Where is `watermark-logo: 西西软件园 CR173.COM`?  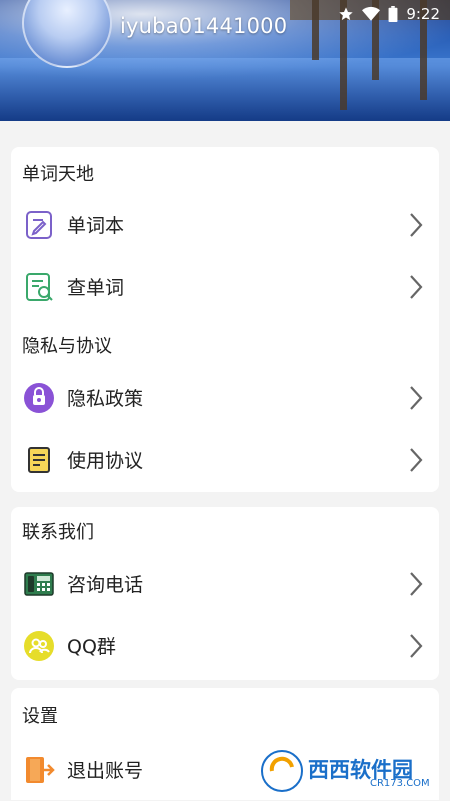
watermark-logo: 西西软件园 CR173.COM is located at coordinates (351, 771).